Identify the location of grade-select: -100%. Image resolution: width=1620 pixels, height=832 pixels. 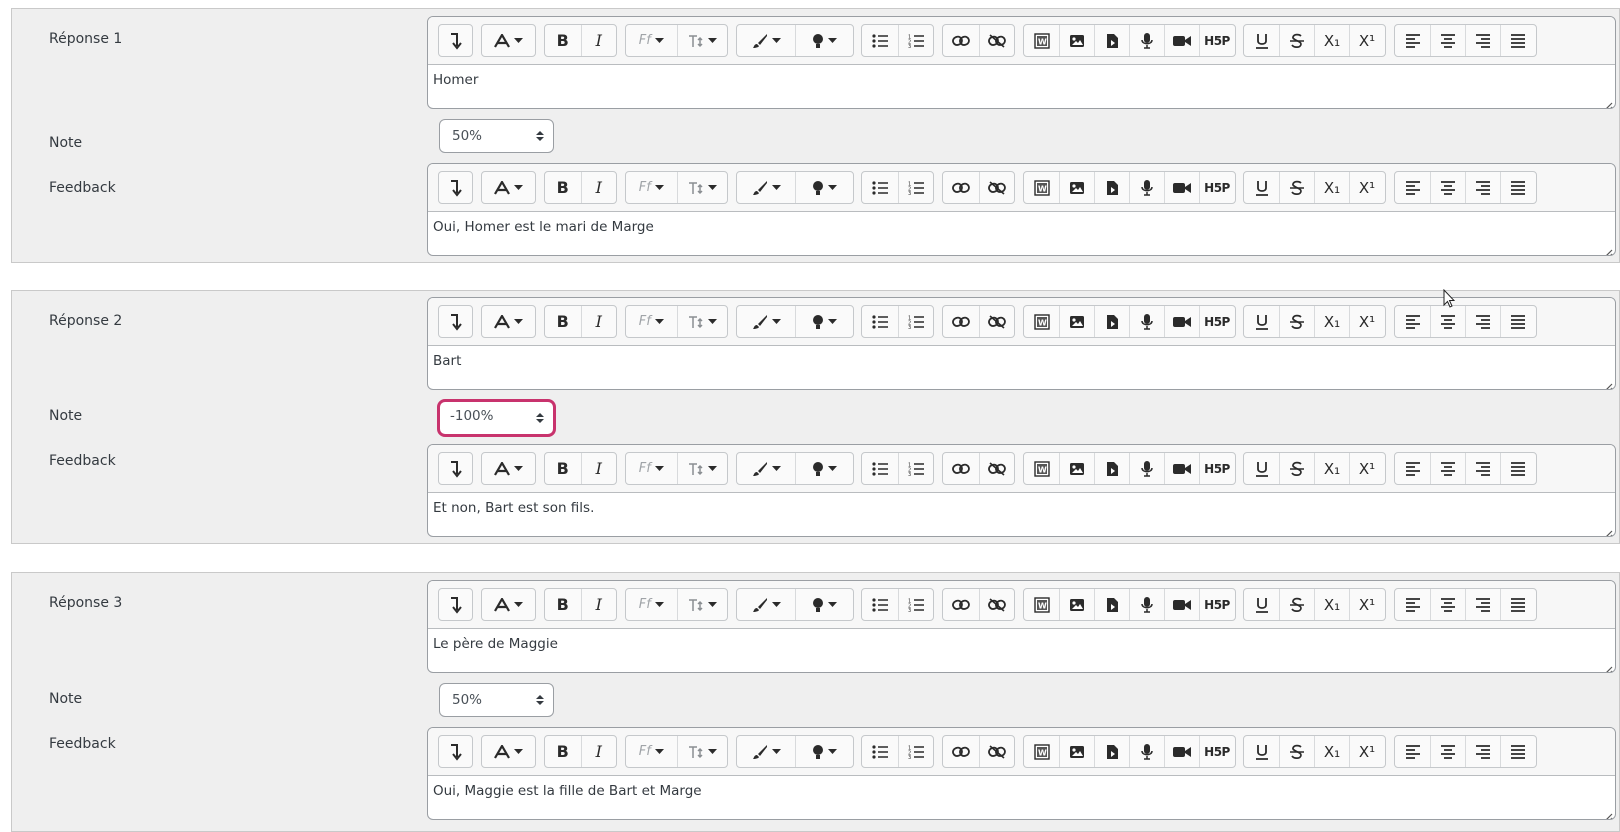
(496, 418).